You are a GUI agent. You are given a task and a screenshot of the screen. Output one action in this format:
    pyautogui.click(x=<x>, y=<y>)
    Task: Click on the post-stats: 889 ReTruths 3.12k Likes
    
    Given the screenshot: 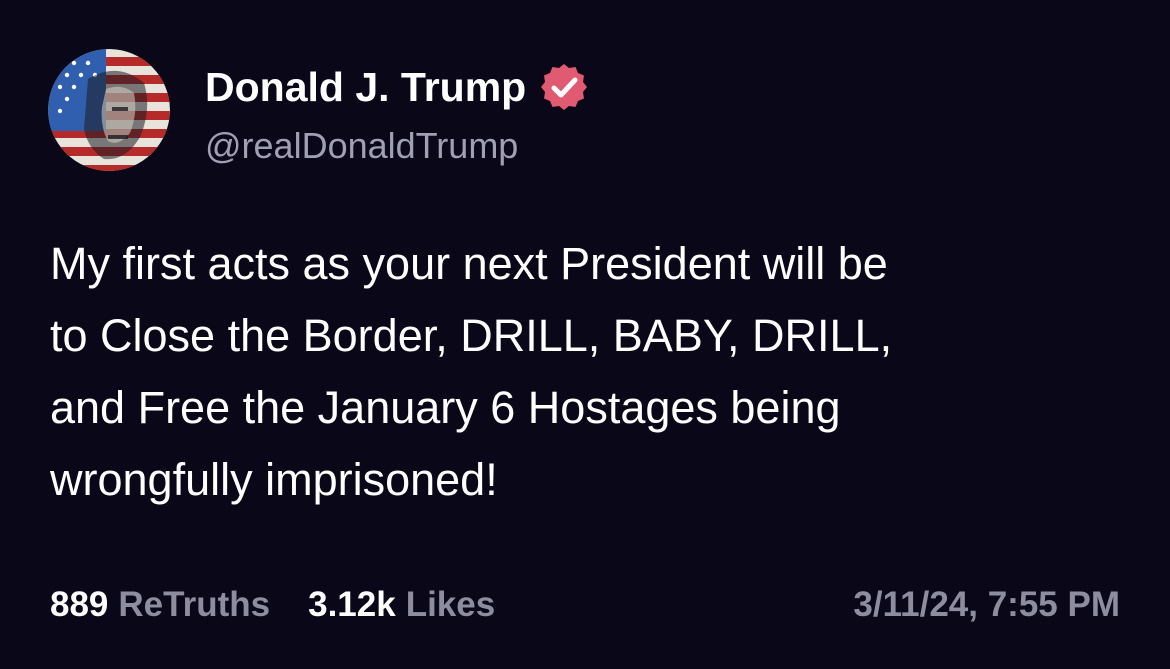 What is the action you would take?
    pyautogui.click(x=272, y=605)
    